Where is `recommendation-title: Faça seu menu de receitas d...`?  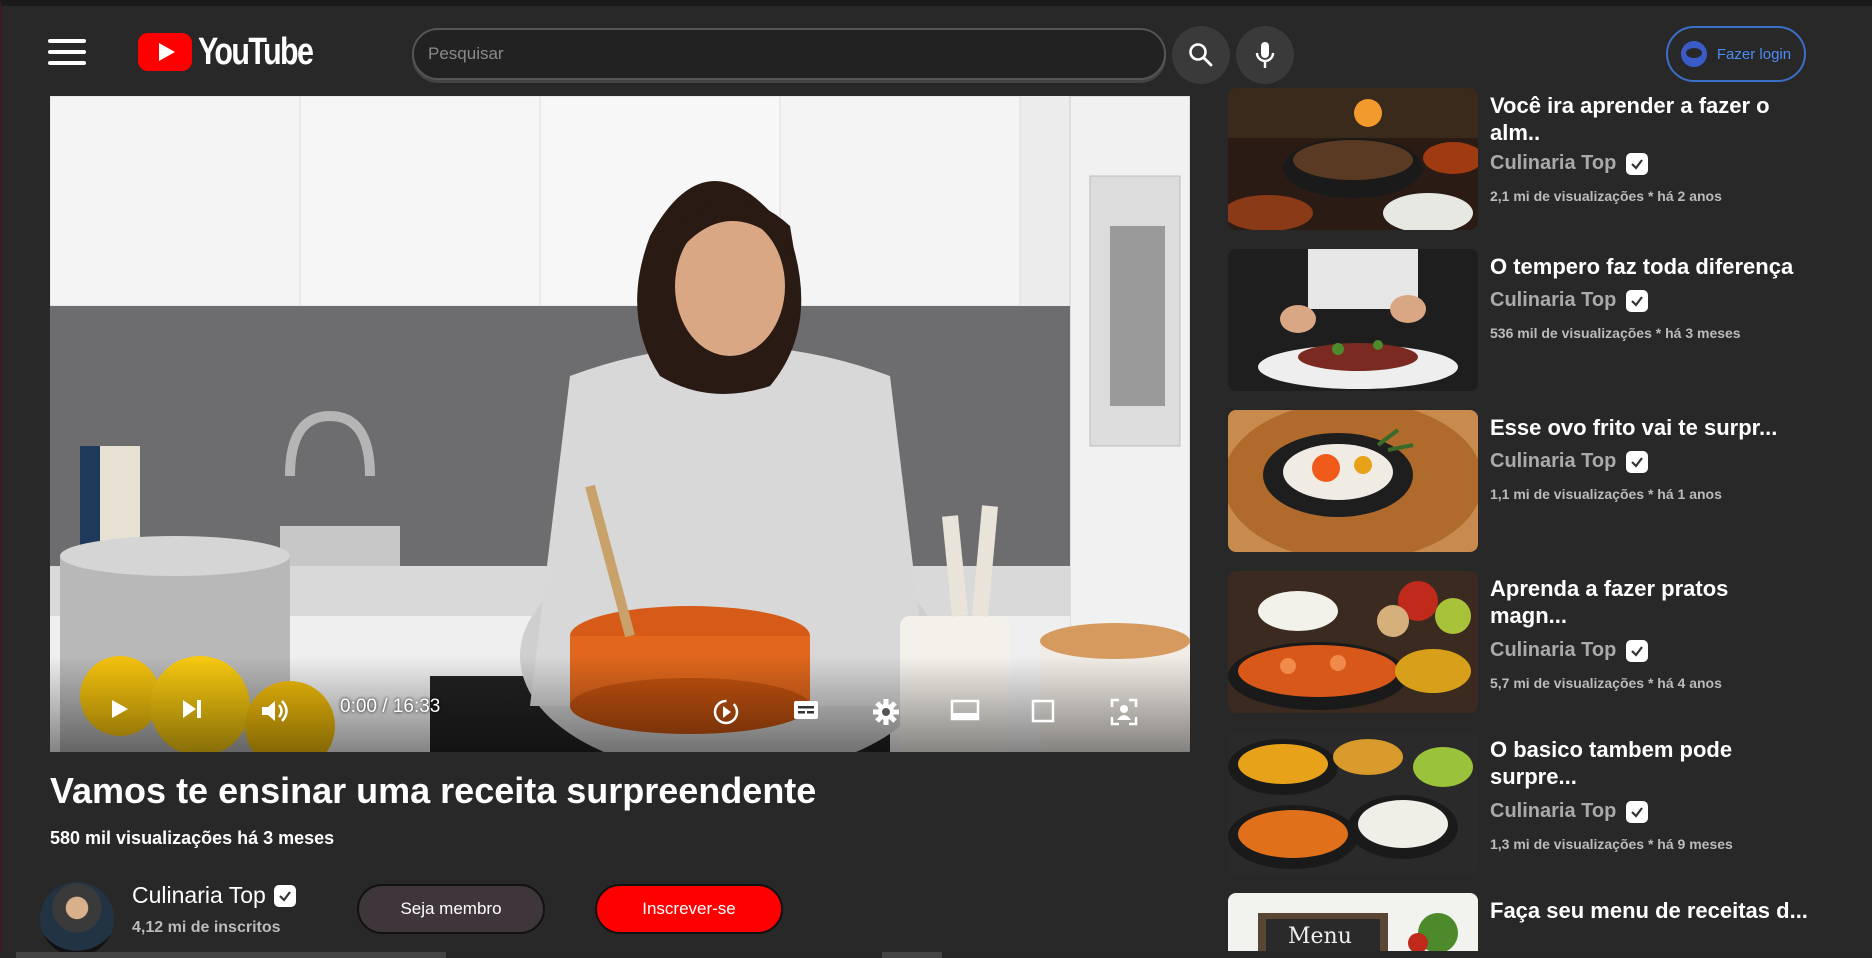 recommendation-title: Faça seu menu de receitas d... is located at coordinates (1649, 910).